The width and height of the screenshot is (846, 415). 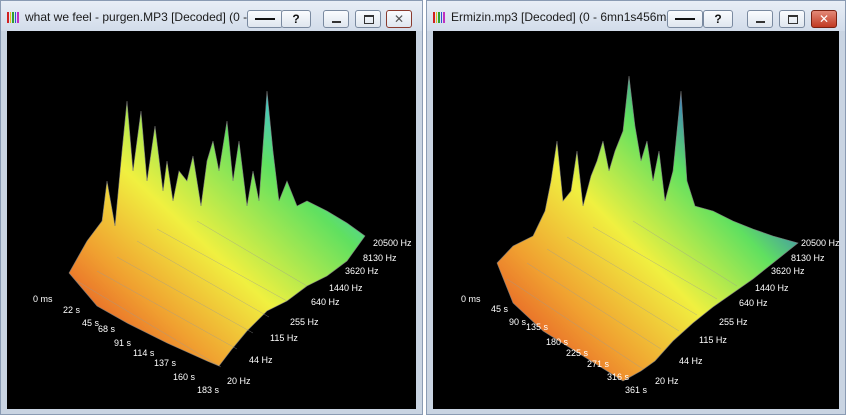 I want to click on time-tick: 135 s, so click(x=537, y=327).